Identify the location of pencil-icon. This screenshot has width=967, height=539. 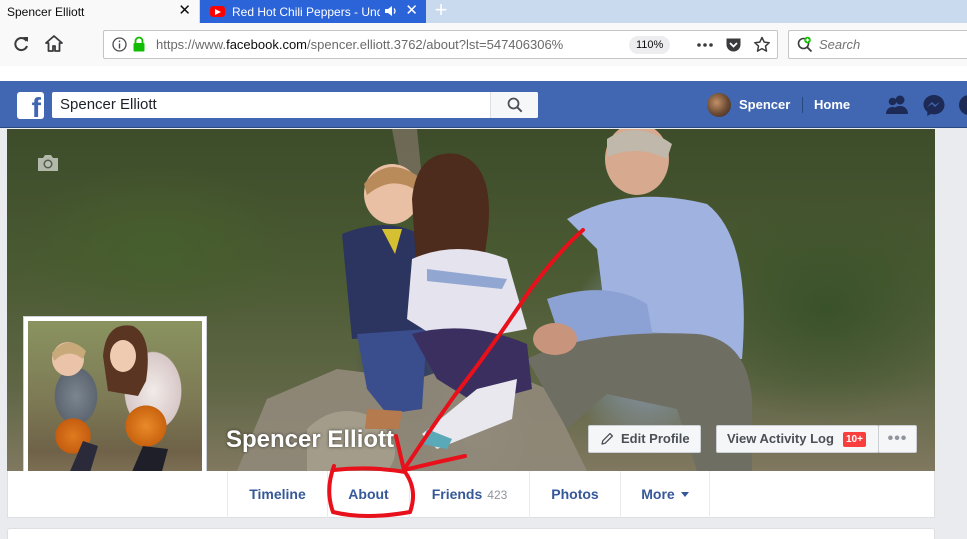
(607, 438).